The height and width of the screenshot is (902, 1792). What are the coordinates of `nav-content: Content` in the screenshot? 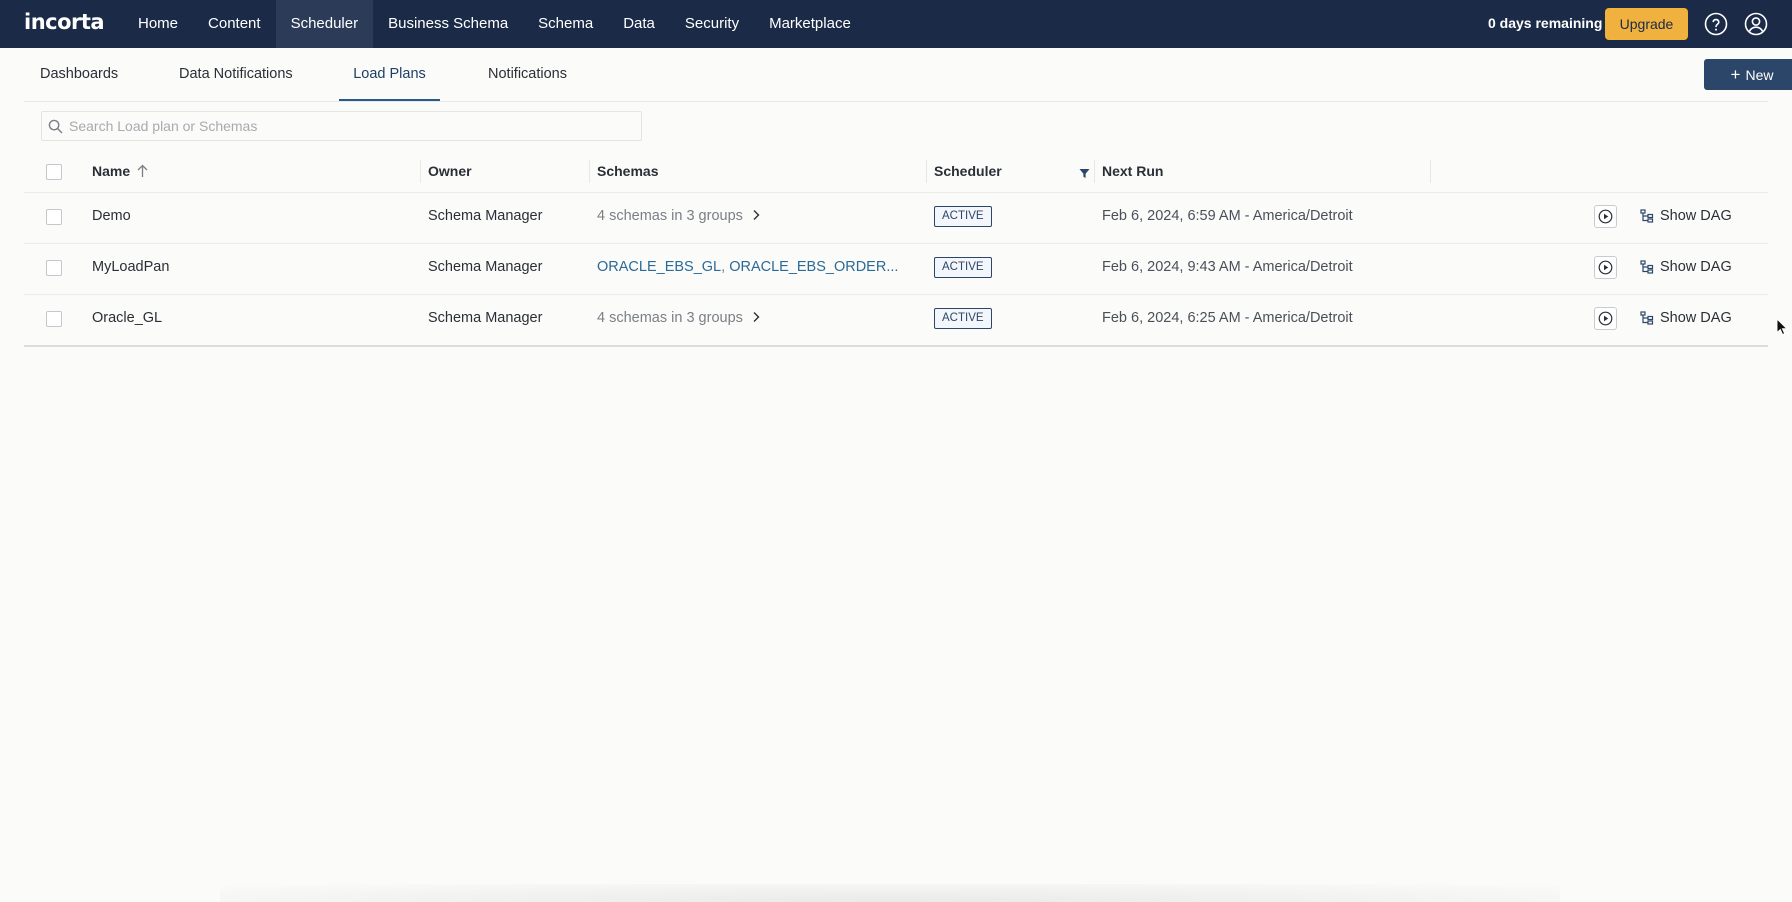 It's located at (234, 24).